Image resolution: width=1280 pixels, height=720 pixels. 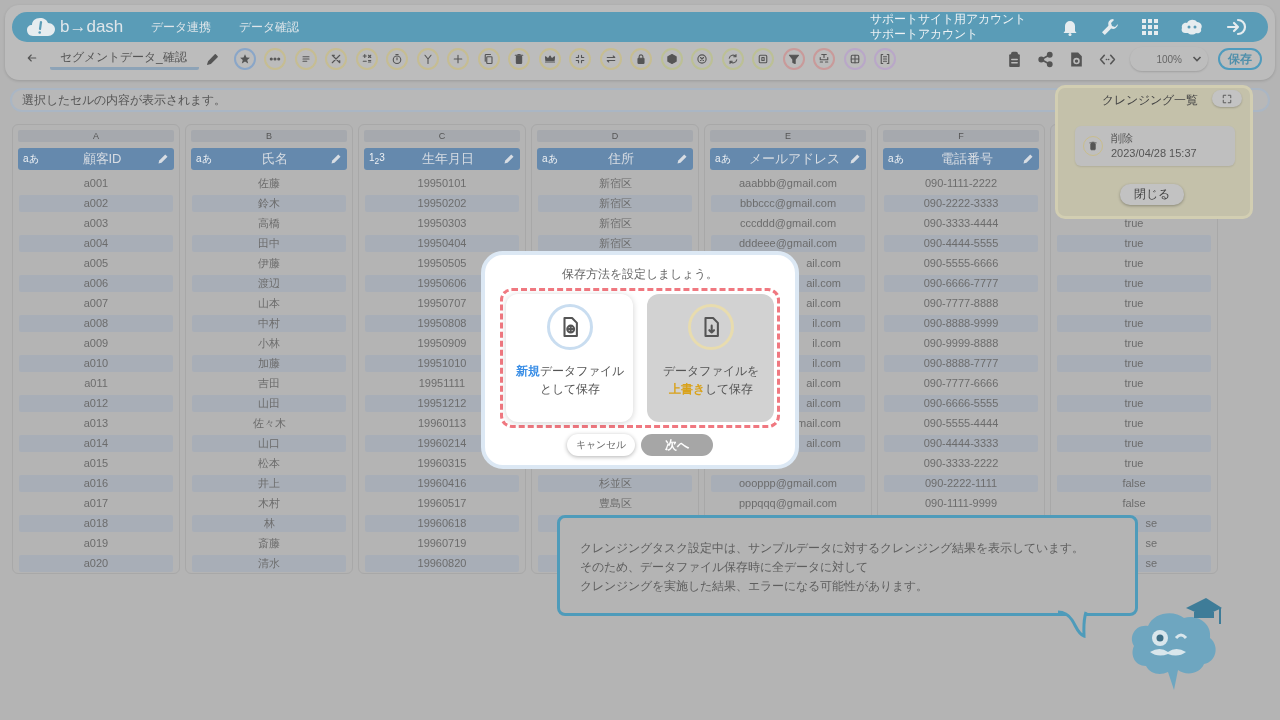 I want to click on table-cell-text: 090-5555-6666, so click(x=961, y=263).